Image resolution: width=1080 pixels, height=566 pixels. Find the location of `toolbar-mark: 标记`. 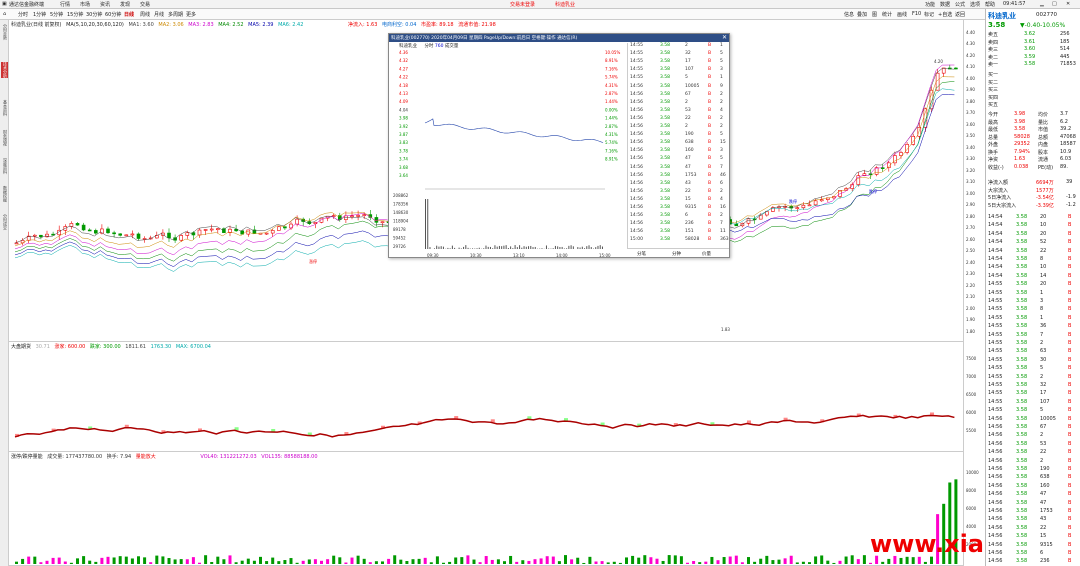

toolbar-mark: 标记 is located at coordinates (929, 14).